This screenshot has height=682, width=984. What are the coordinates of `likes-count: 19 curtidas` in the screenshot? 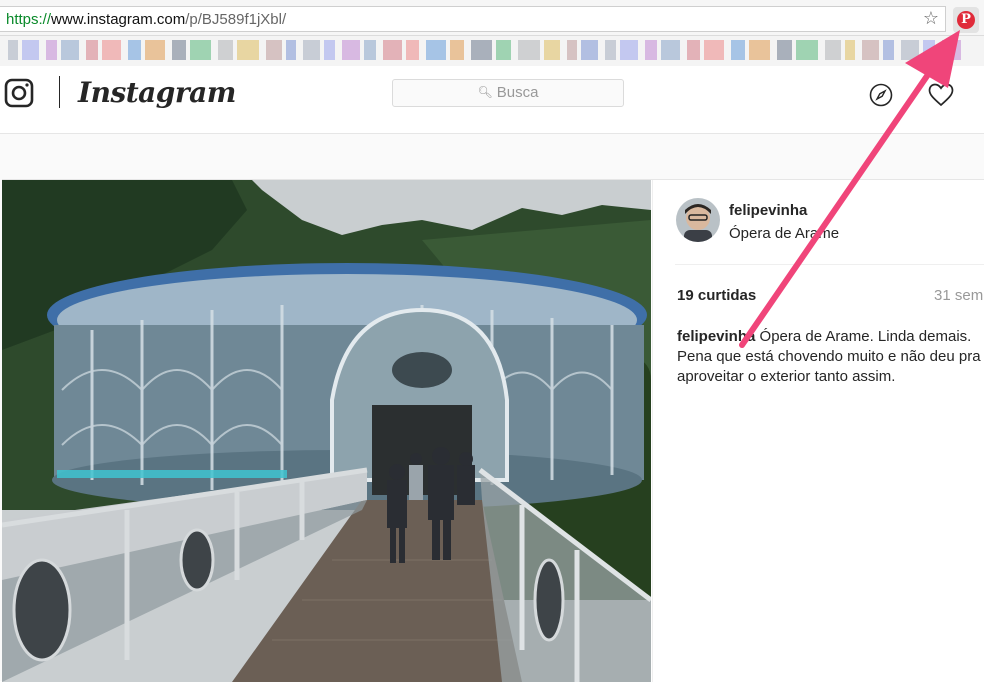 It's located at (716, 295).